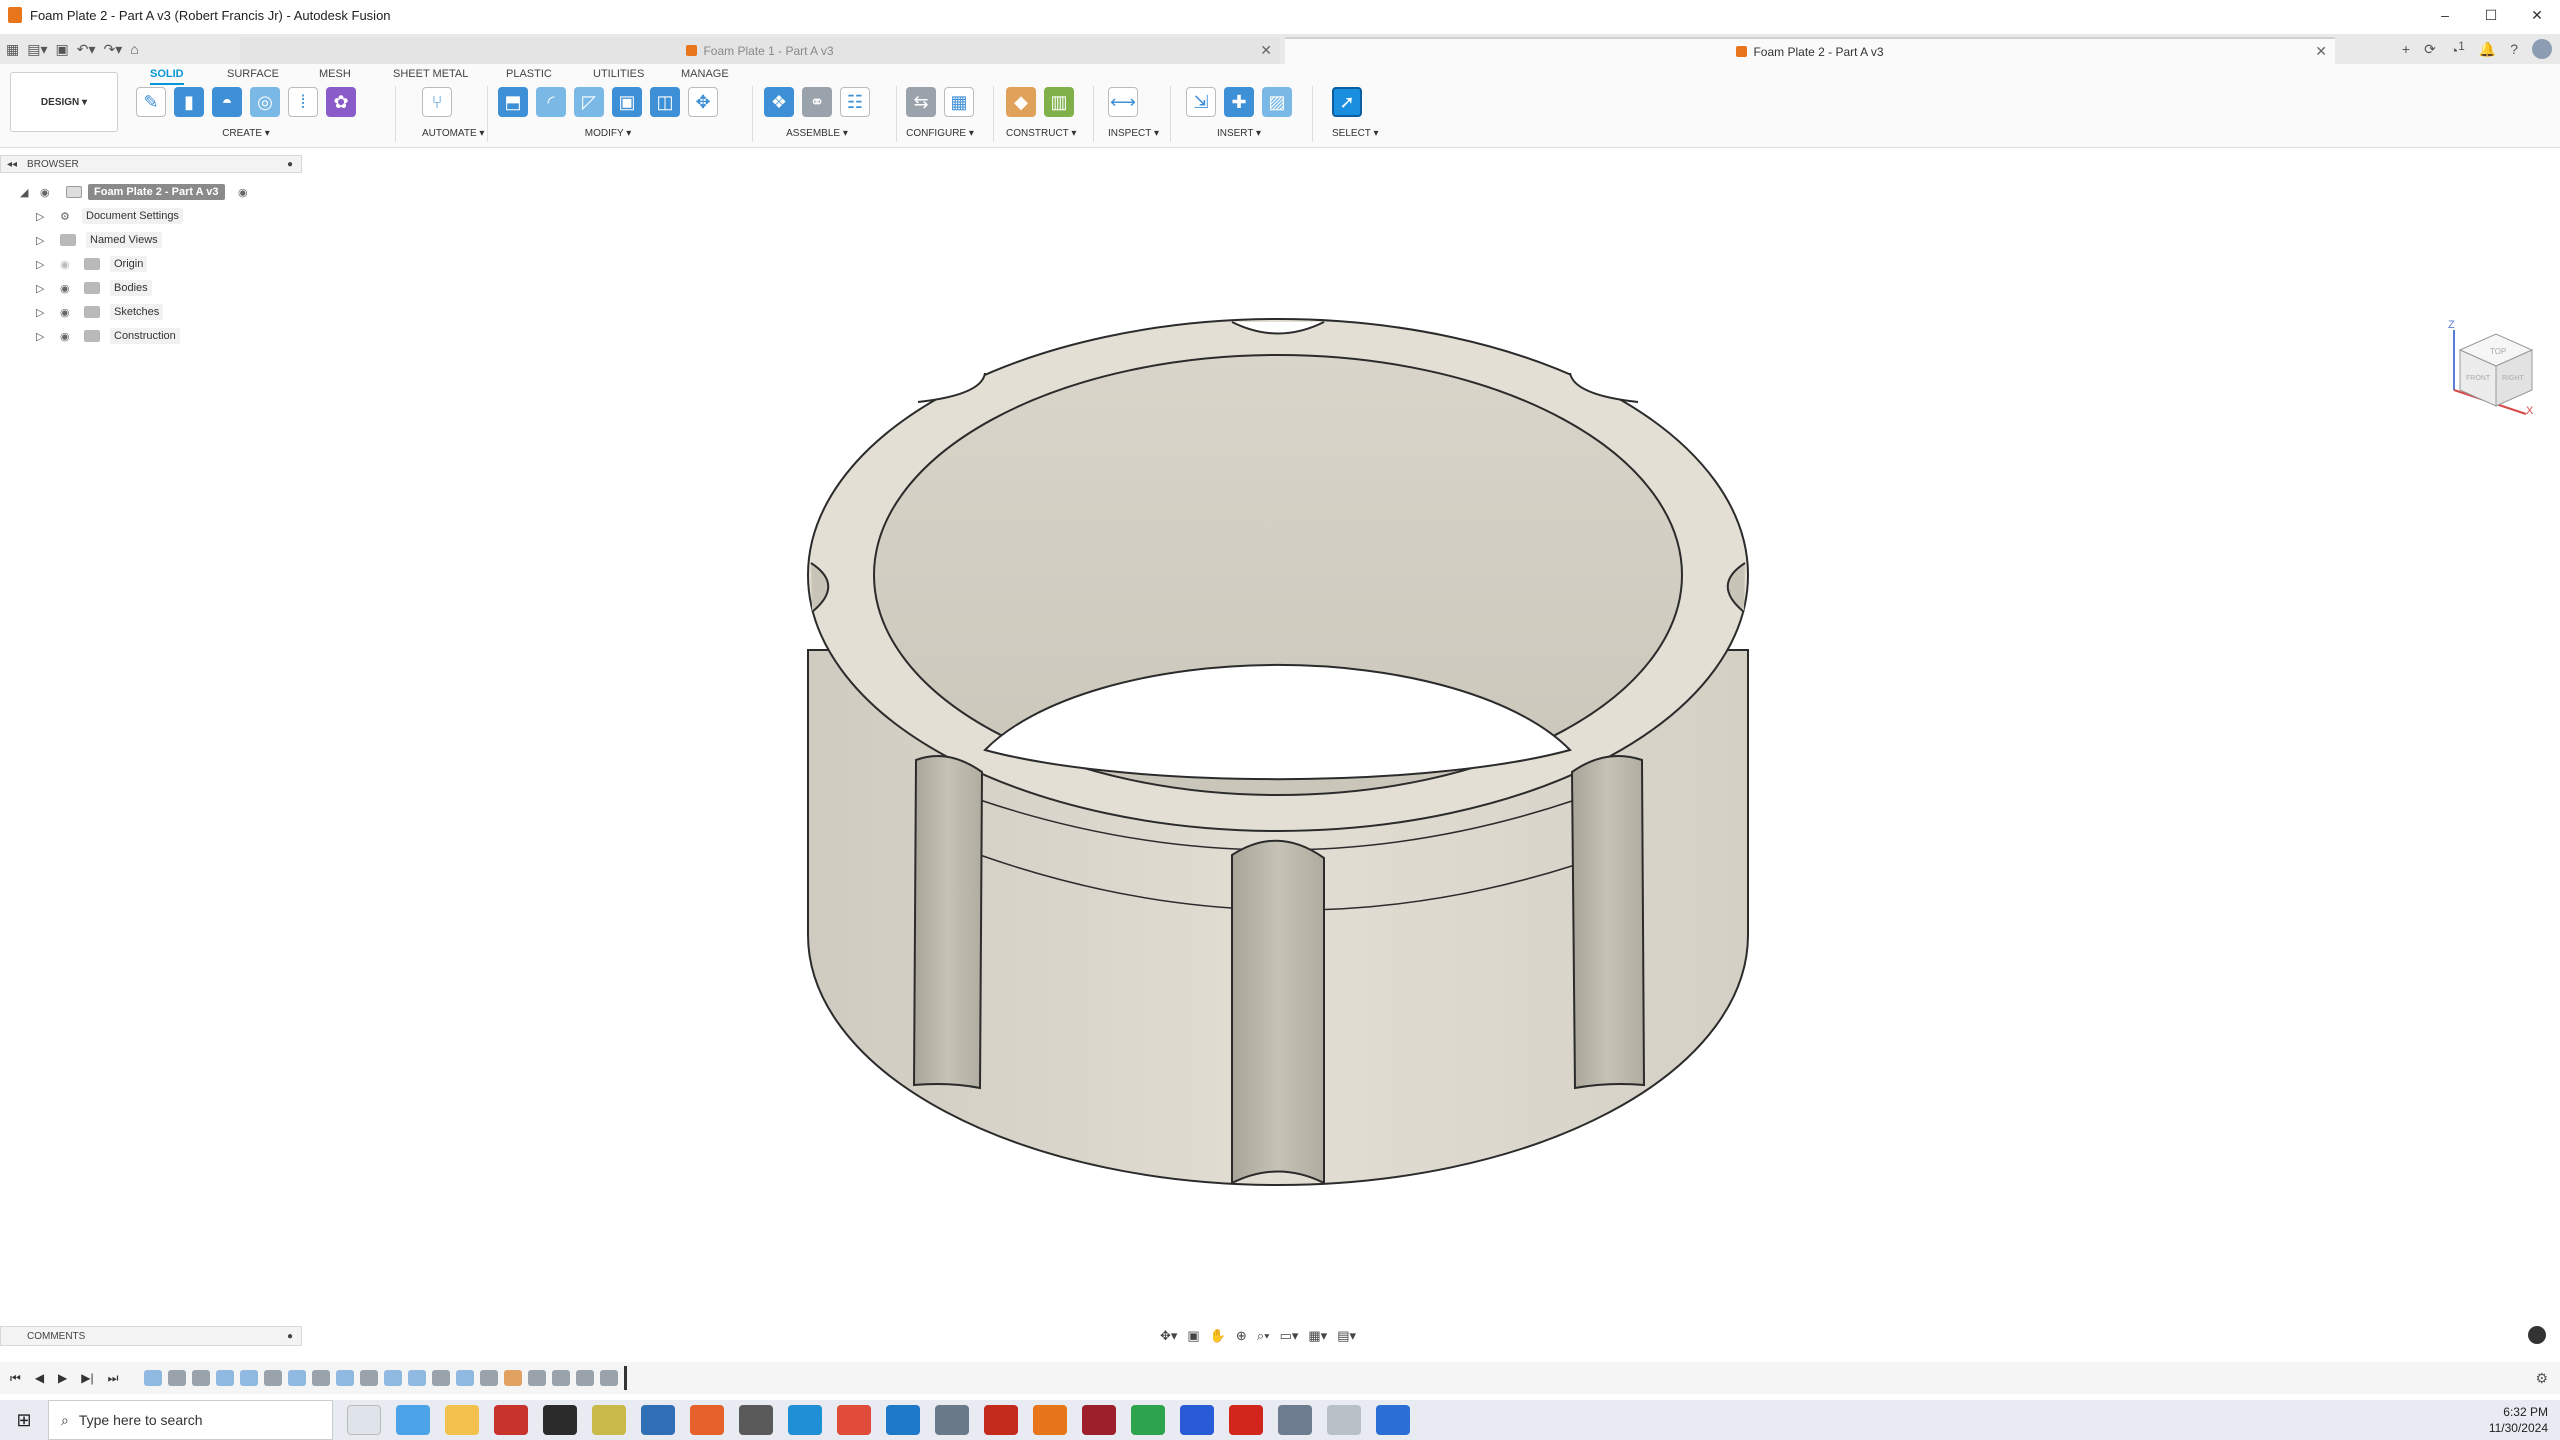  I want to click on tree-item-sketches: ▷ ◉ Sketches, so click(151, 312).